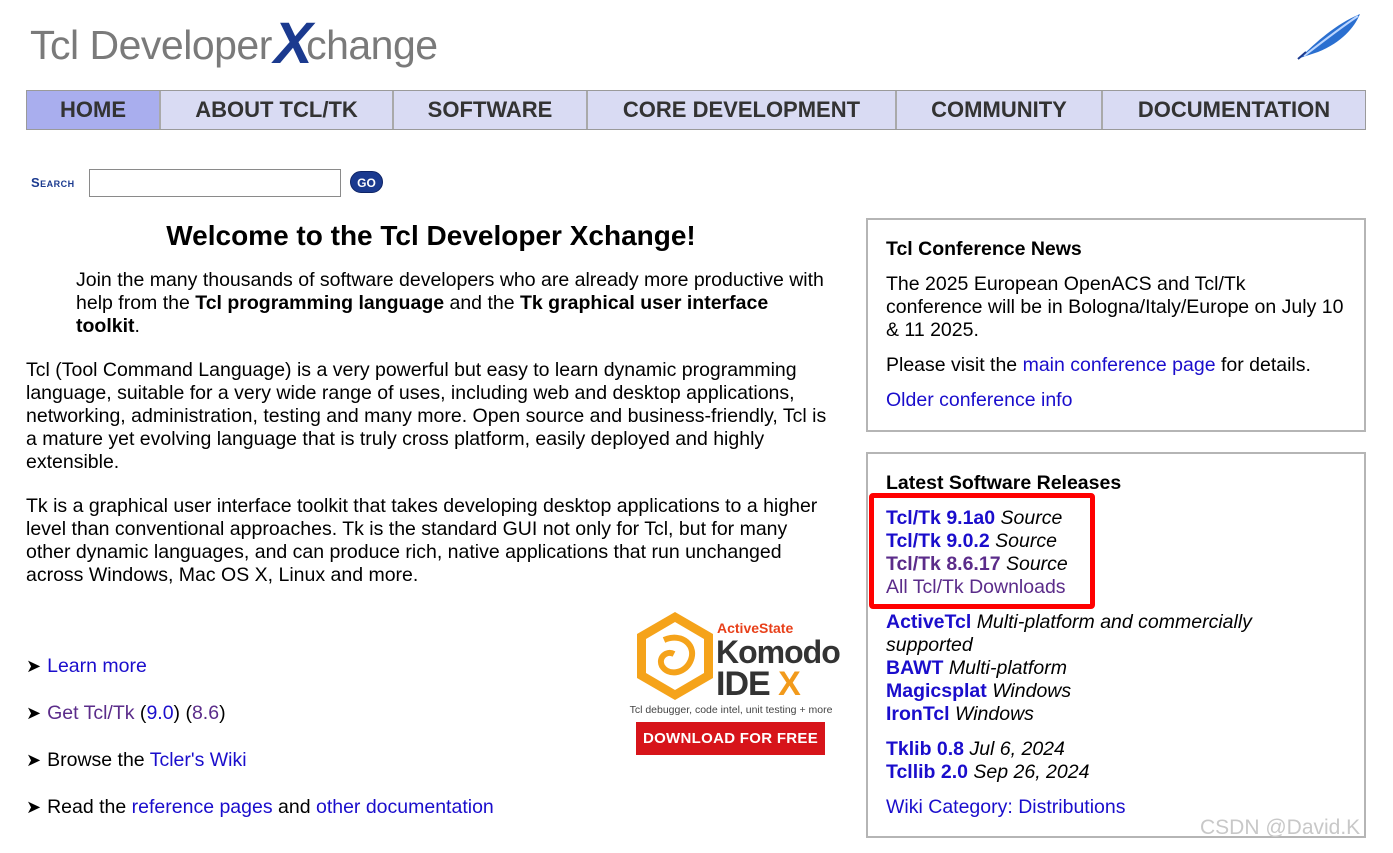  What do you see at coordinates (482, 303) in the screenshot?
I see `intro-text-2: and the` at bounding box center [482, 303].